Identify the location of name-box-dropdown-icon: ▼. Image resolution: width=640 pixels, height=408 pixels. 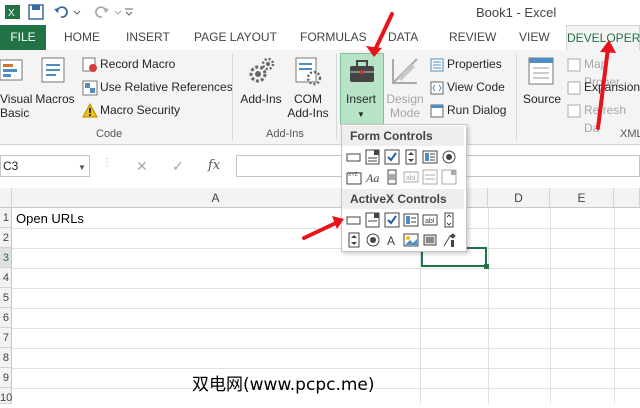
(82, 167).